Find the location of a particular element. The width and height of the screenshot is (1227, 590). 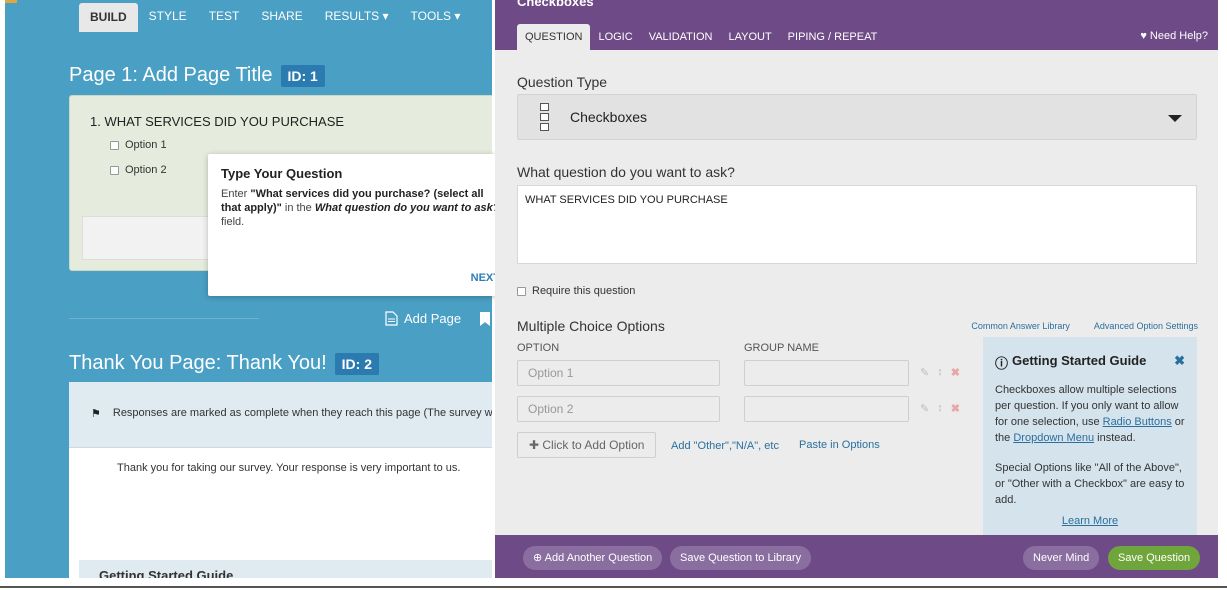

option-label: Option 1 is located at coordinates (146, 145).